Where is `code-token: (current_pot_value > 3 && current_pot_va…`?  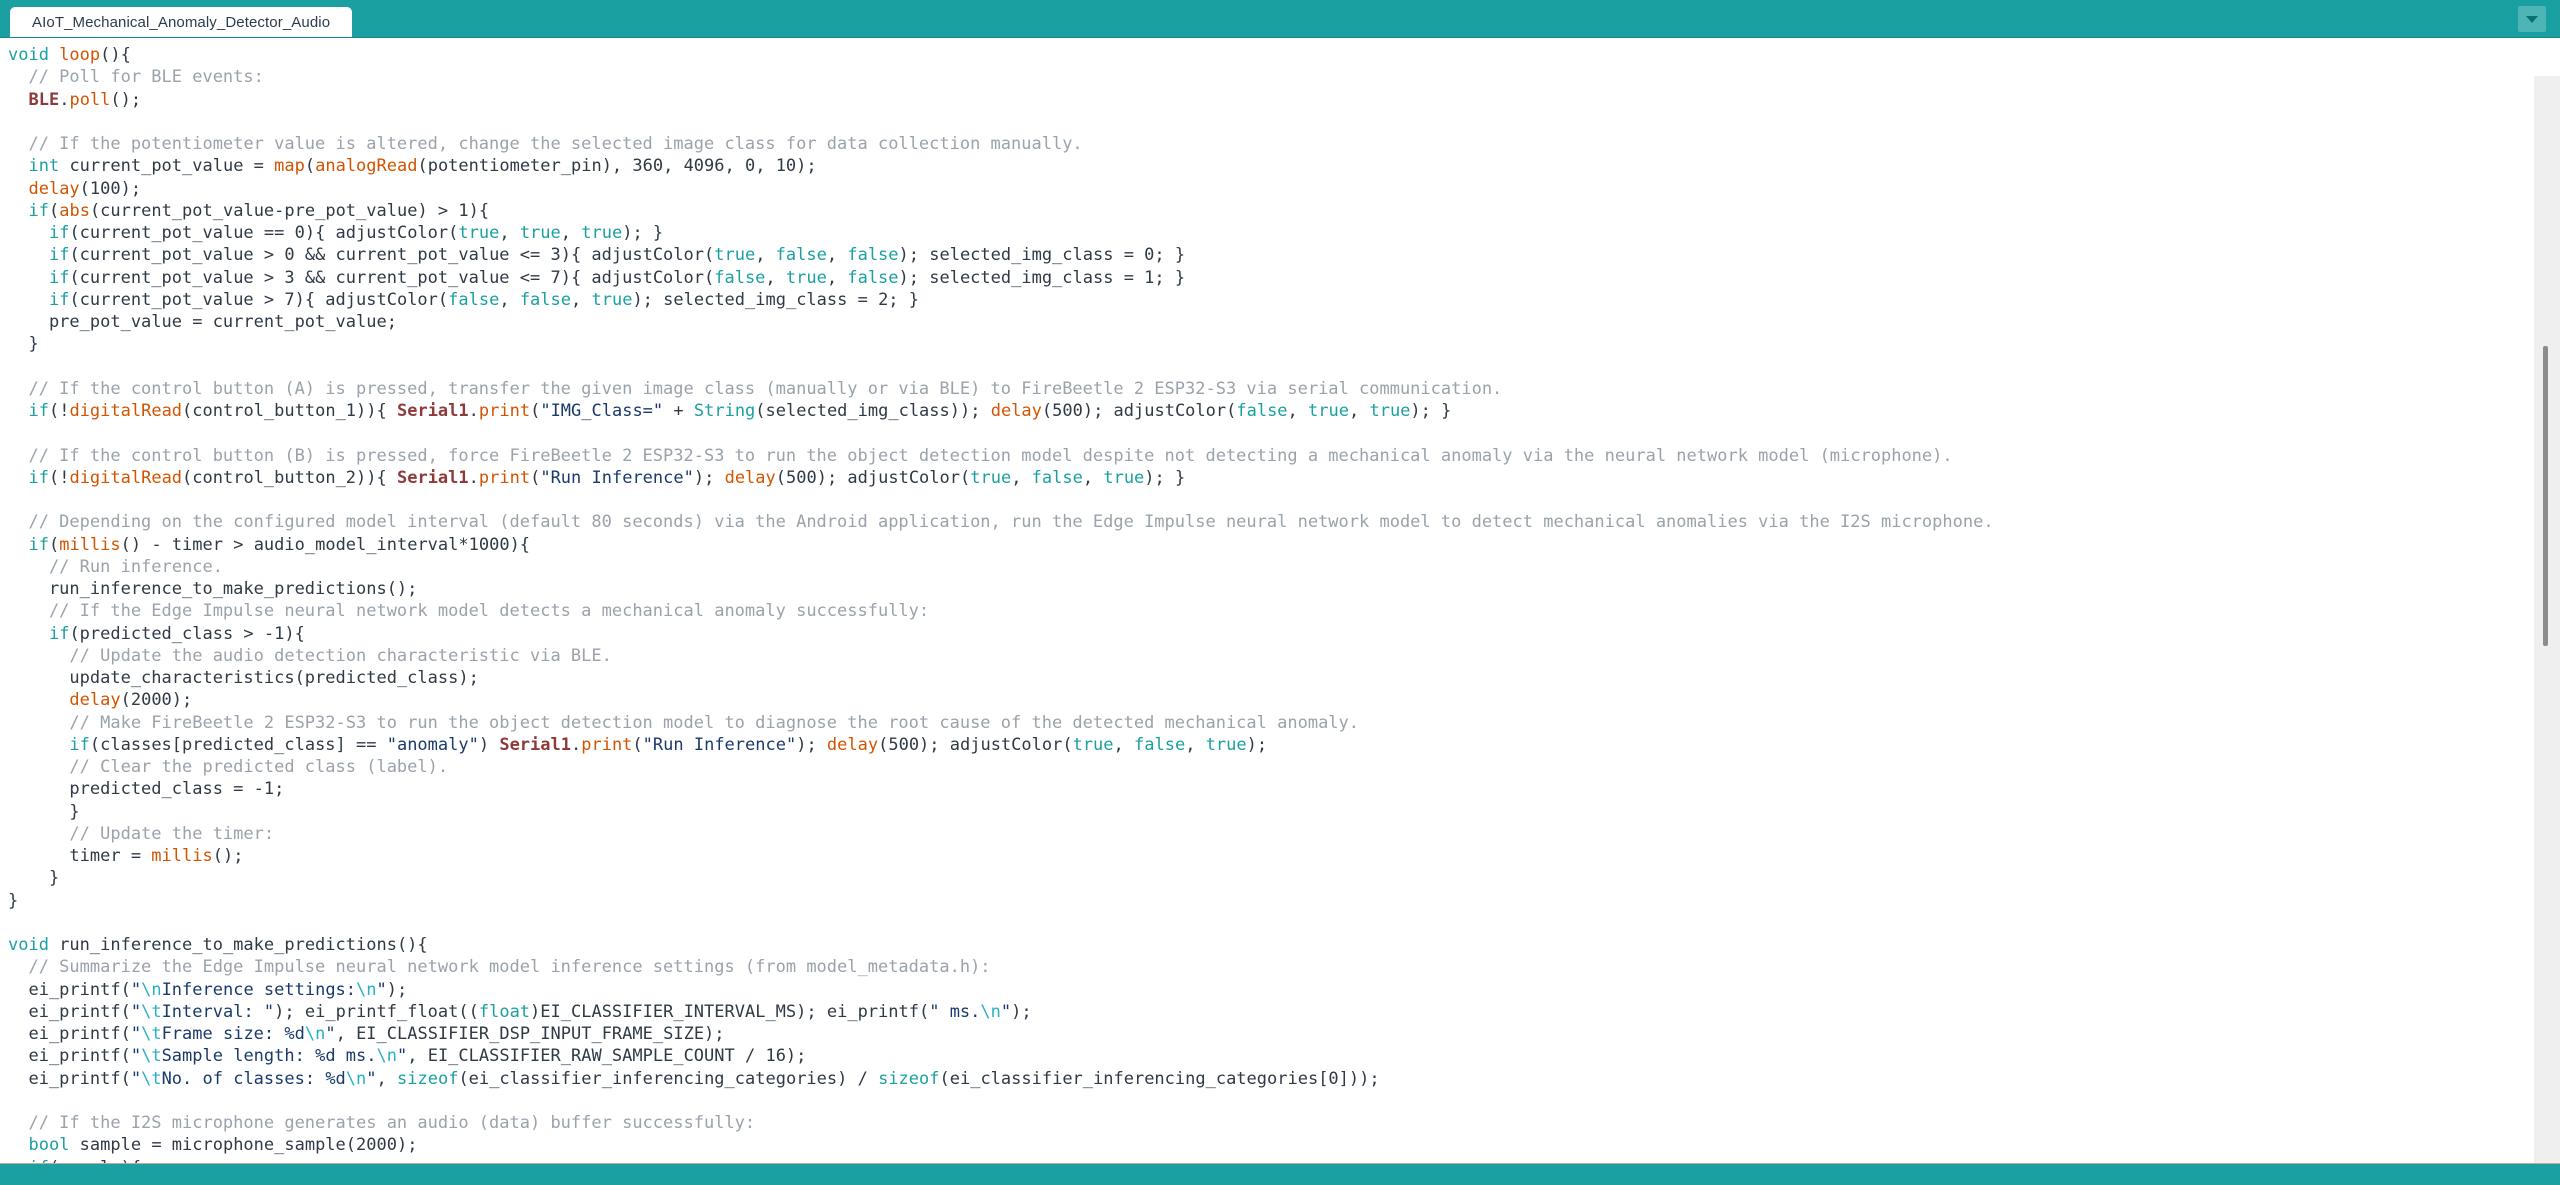 code-token: (current_pot_value > 3 && current_pot_va… is located at coordinates (392, 277).